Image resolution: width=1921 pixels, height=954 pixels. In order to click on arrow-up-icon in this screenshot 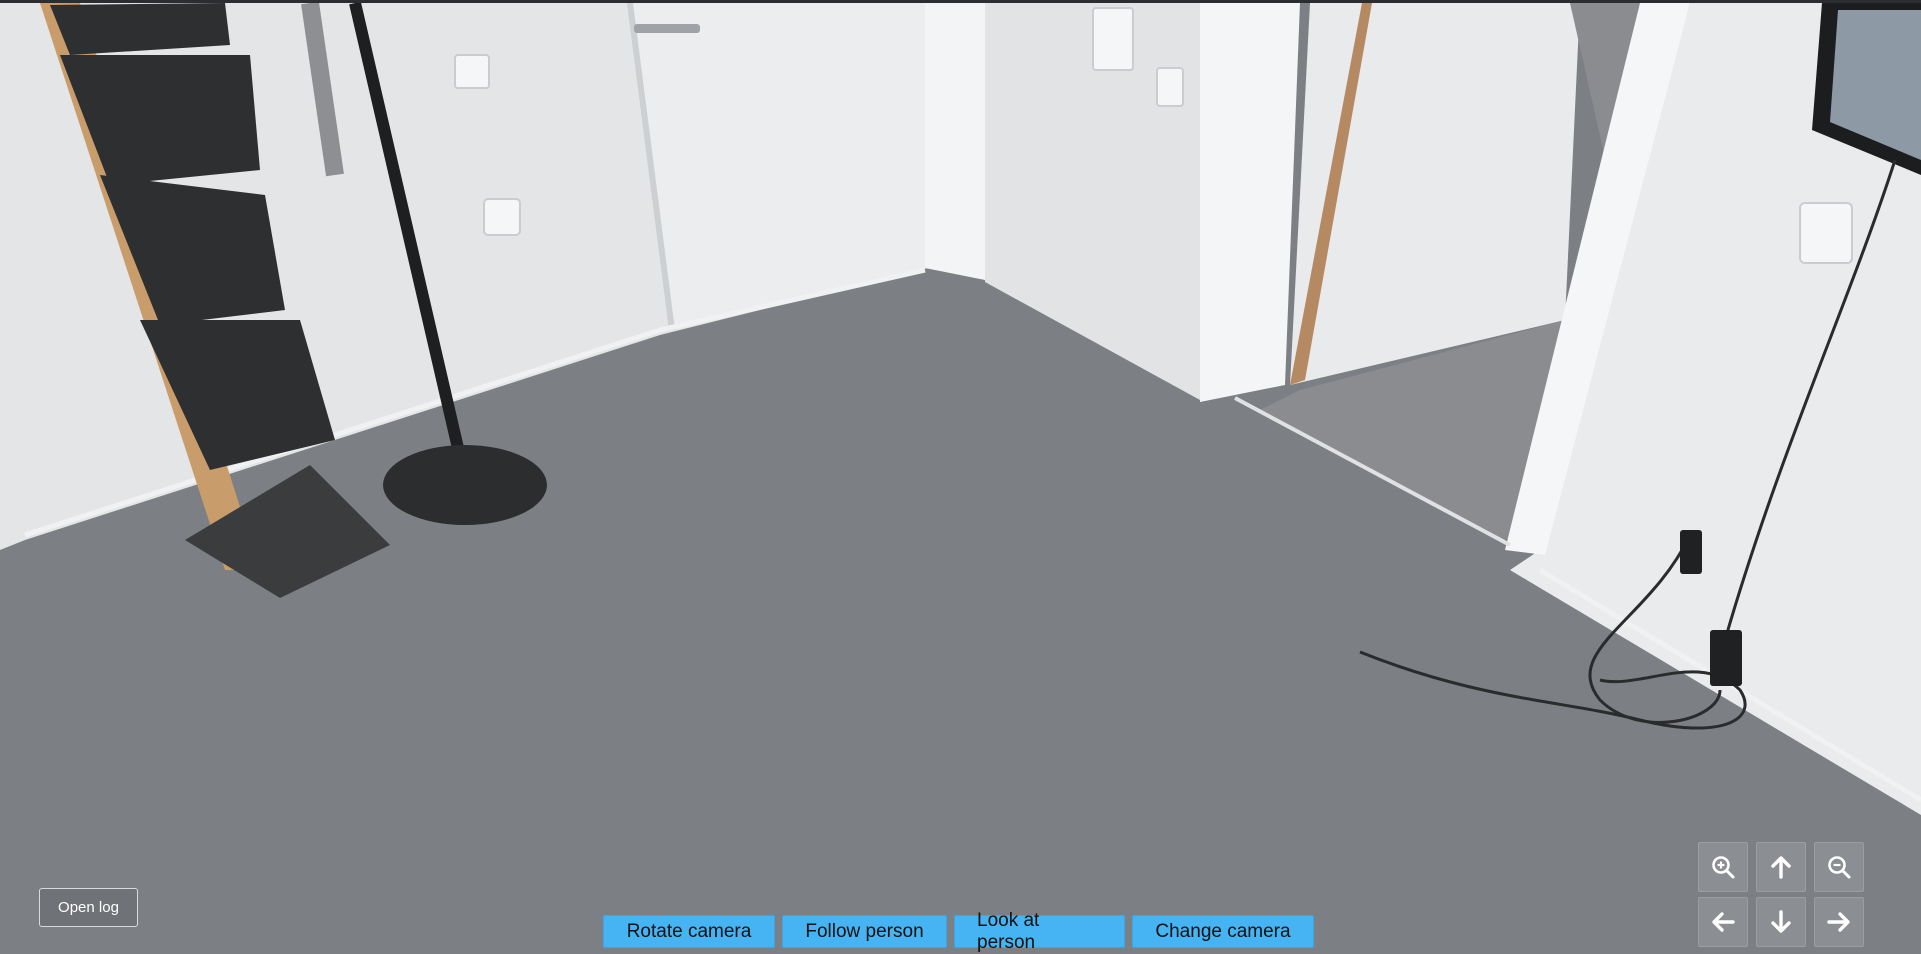, I will do `click(1781, 867)`.